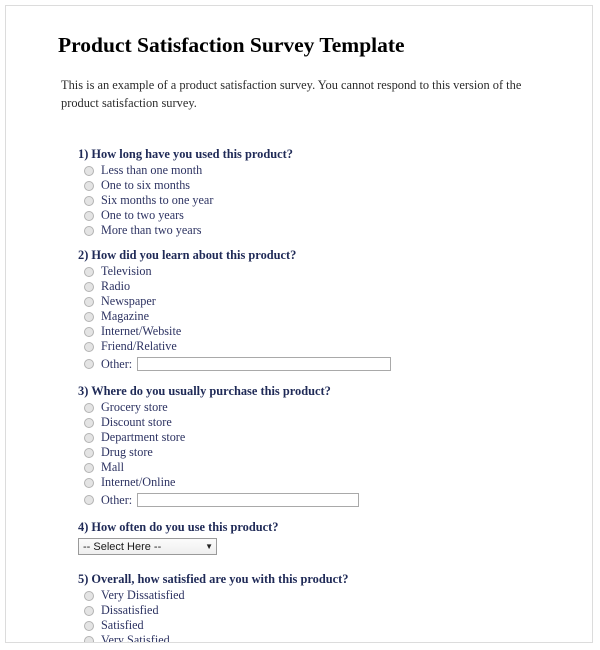 This screenshot has height=650, width=600. What do you see at coordinates (231, 45) in the screenshot?
I see `page-title: Product Satisfaction Survey Template` at bounding box center [231, 45].